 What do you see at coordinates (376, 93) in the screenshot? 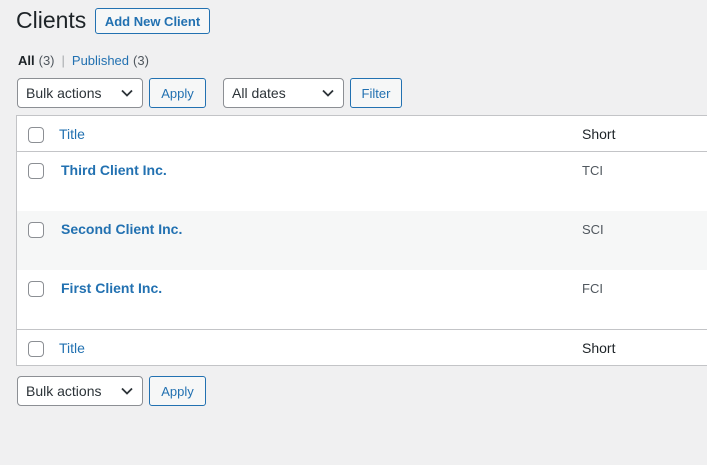
I see `filter-button: Filter` at bounding box center [376, 93].